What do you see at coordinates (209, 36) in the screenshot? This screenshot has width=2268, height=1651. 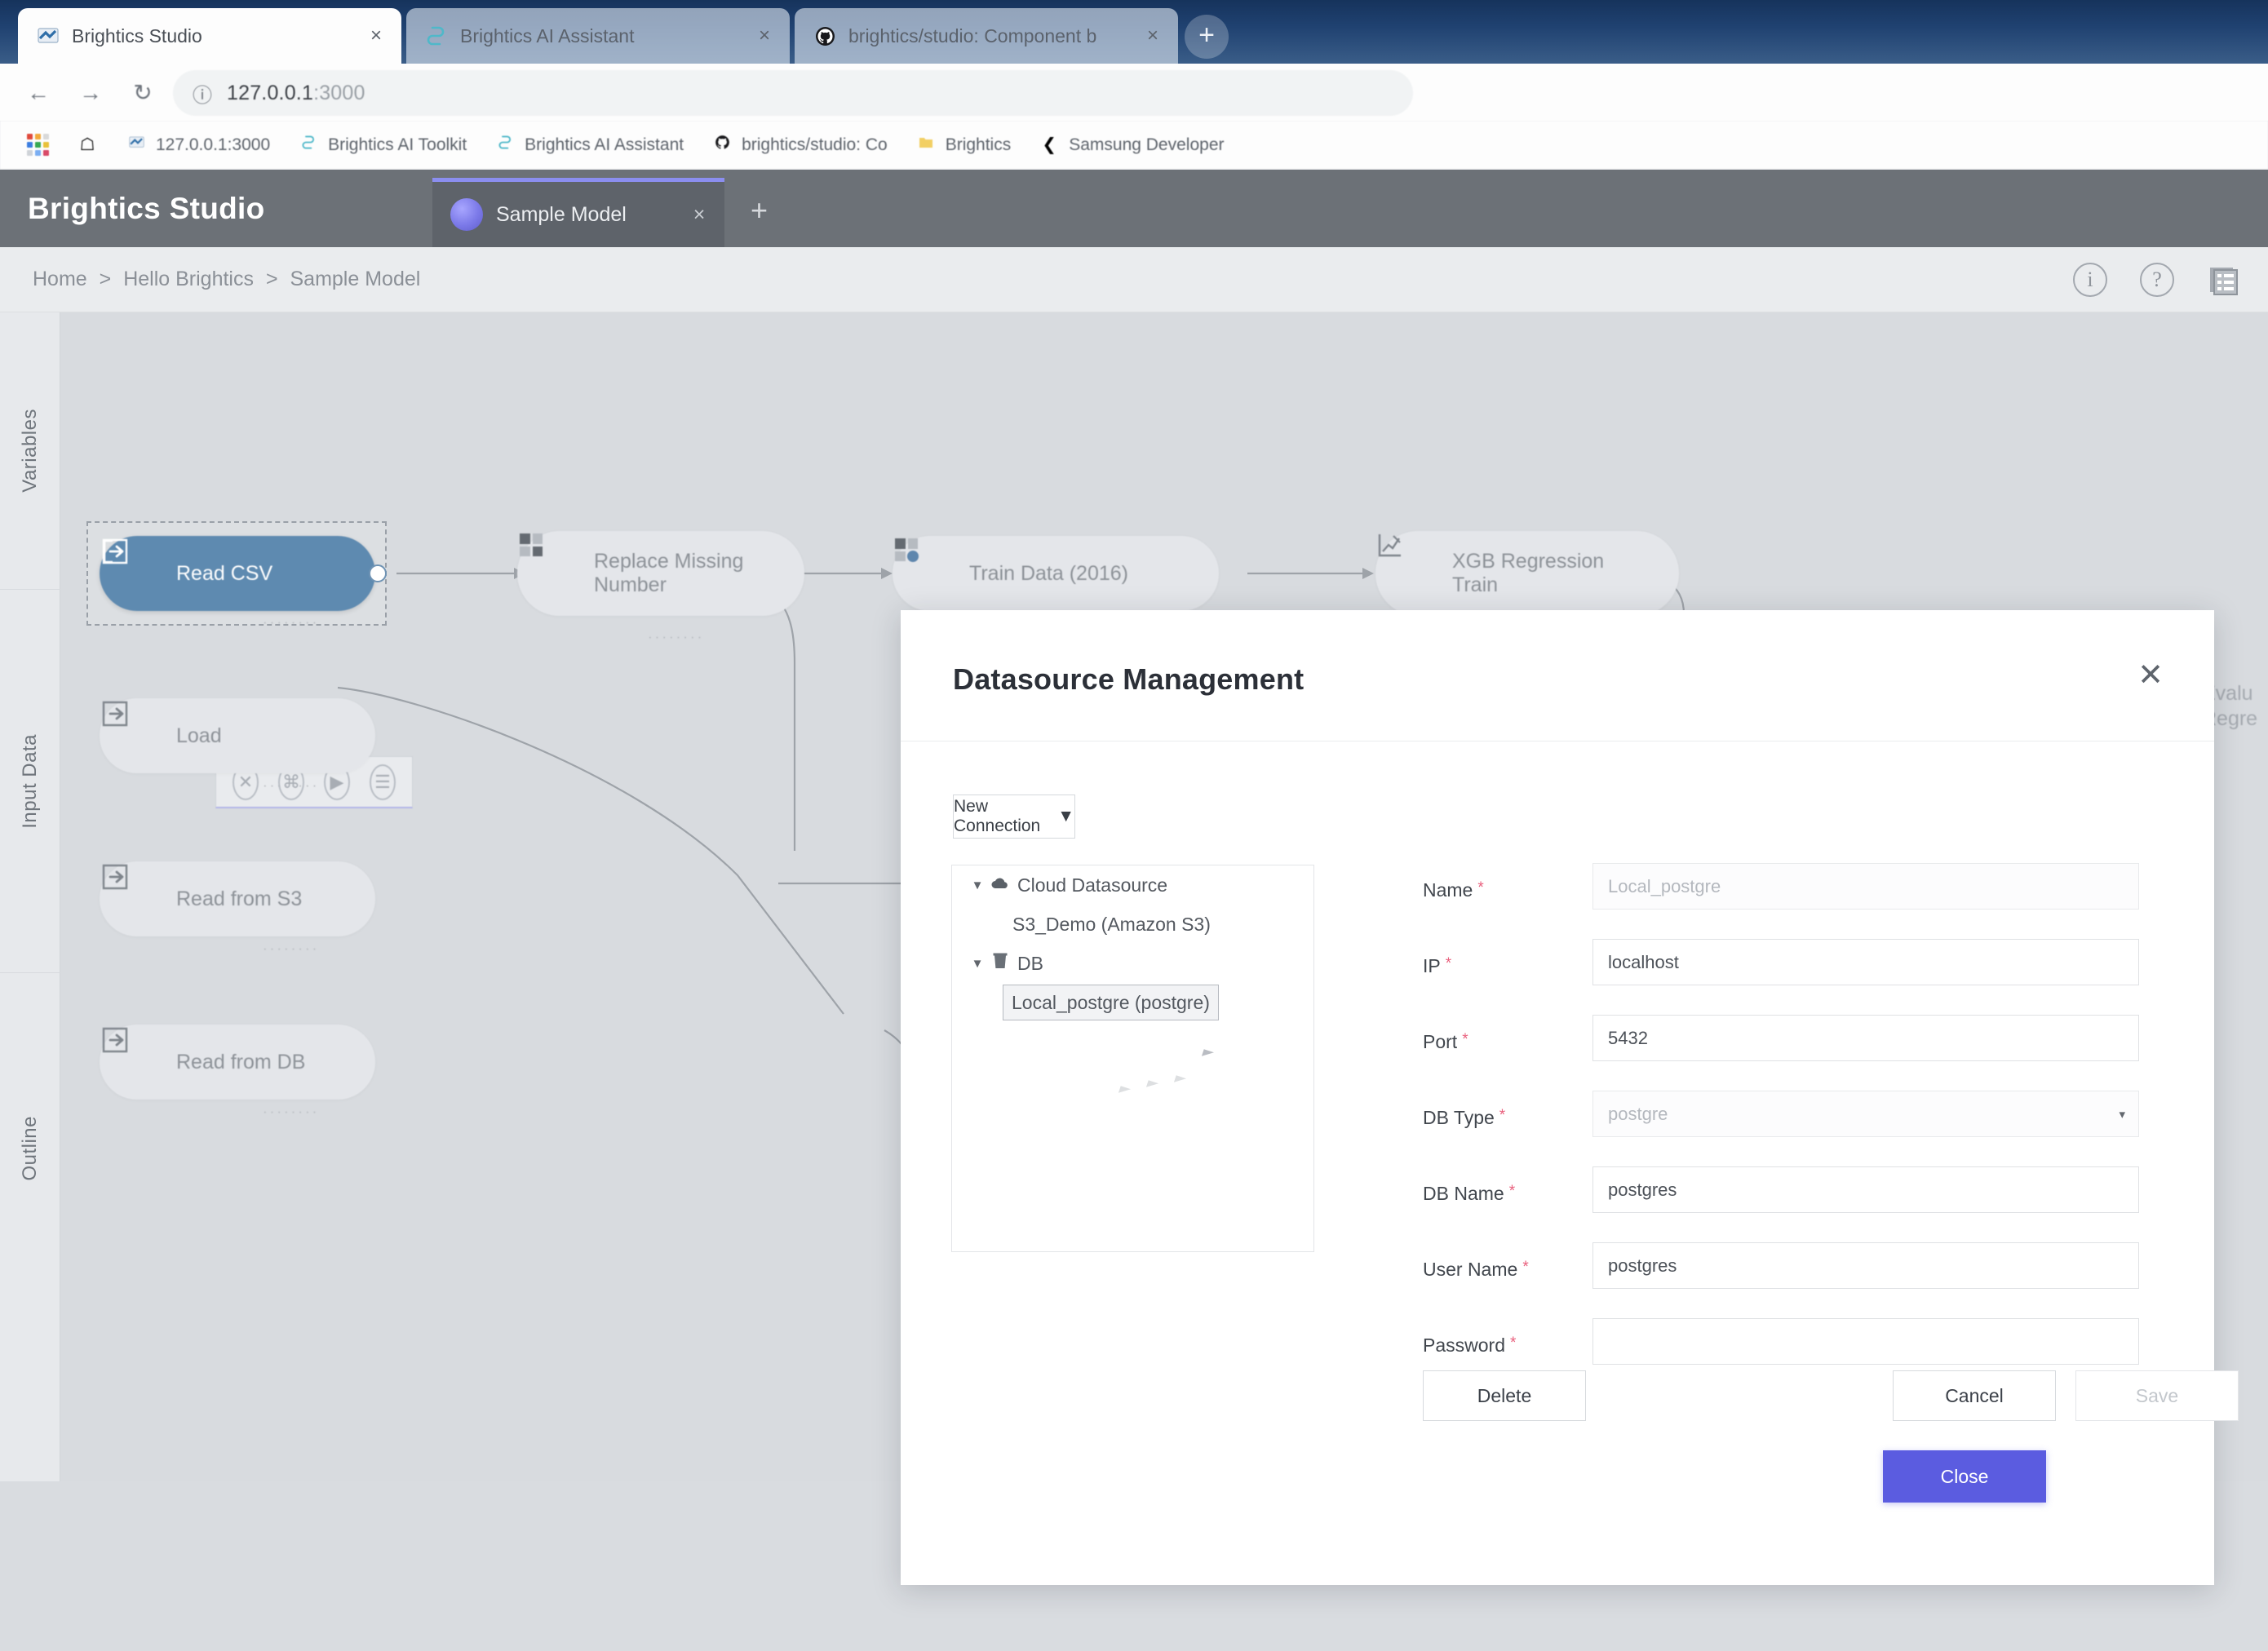 I see `browser-tab-brightics-studio: Brightics Studio ×` at bounding box center [209, 36].